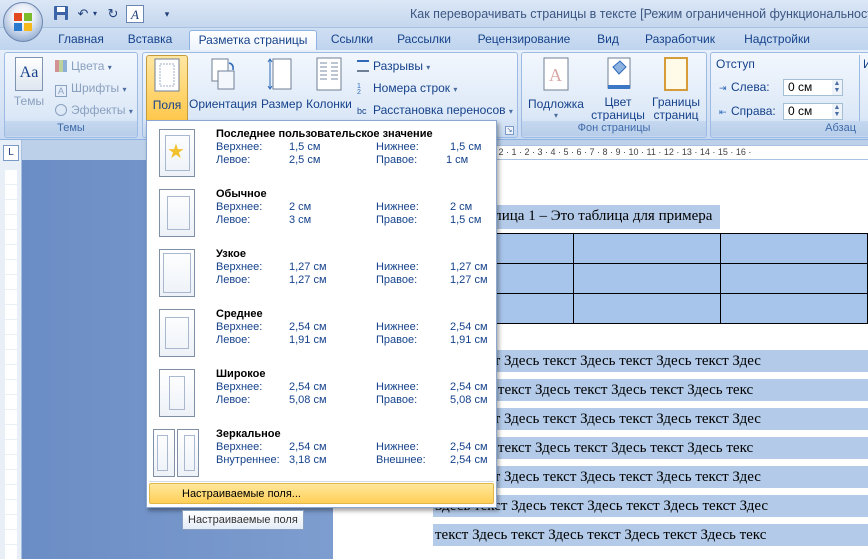  What do you see at coordinates (750, 87) in the screenshot?
I see `indent-left-text: Слева:` at bounding box center [750, 87].